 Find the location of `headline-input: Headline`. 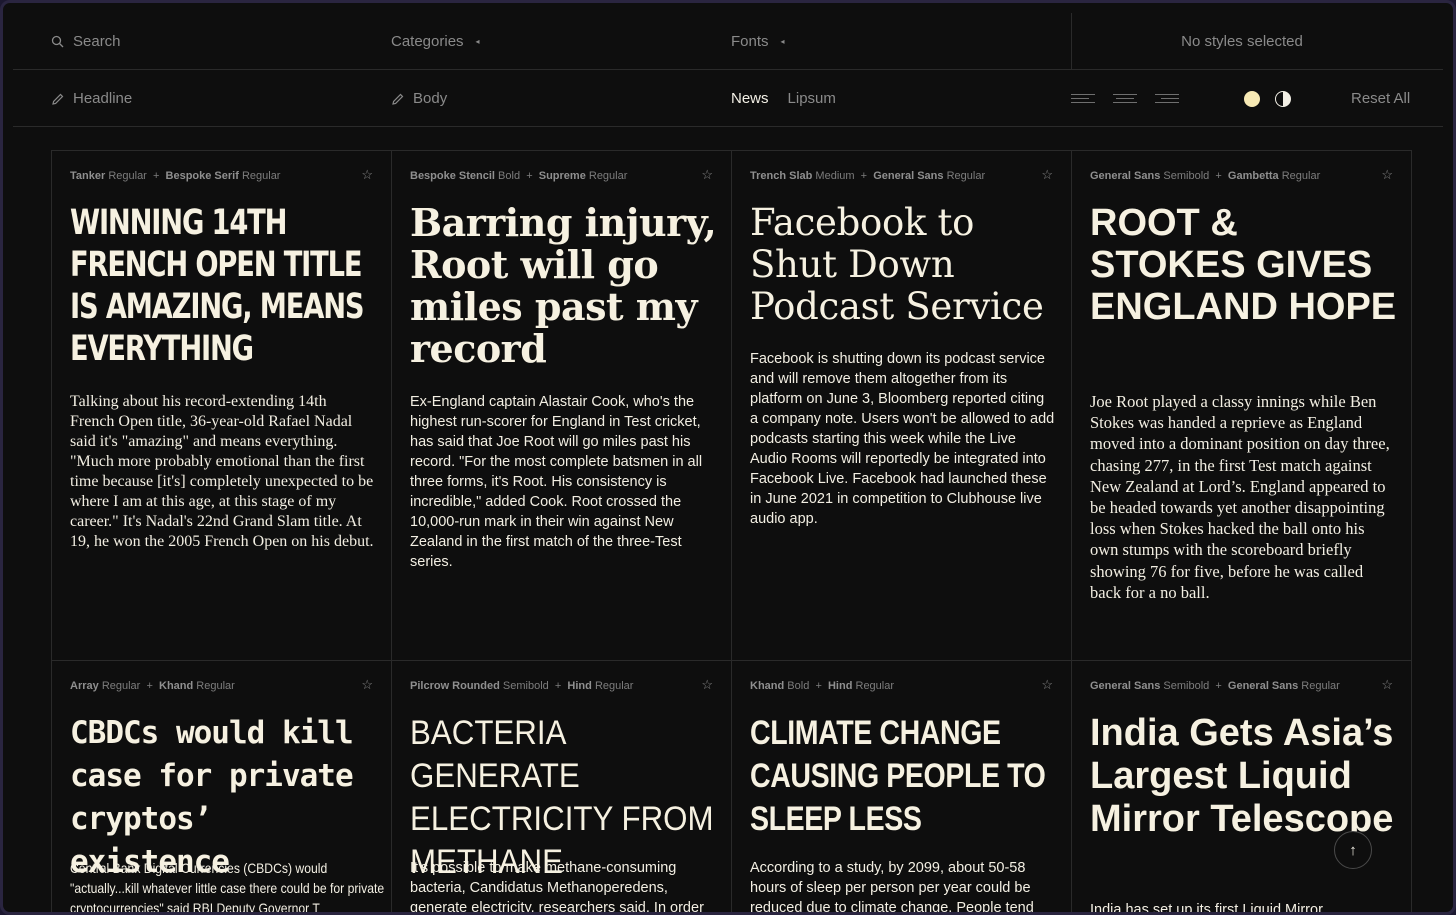

headline-input: Headline is located at coordinates (102, 98).